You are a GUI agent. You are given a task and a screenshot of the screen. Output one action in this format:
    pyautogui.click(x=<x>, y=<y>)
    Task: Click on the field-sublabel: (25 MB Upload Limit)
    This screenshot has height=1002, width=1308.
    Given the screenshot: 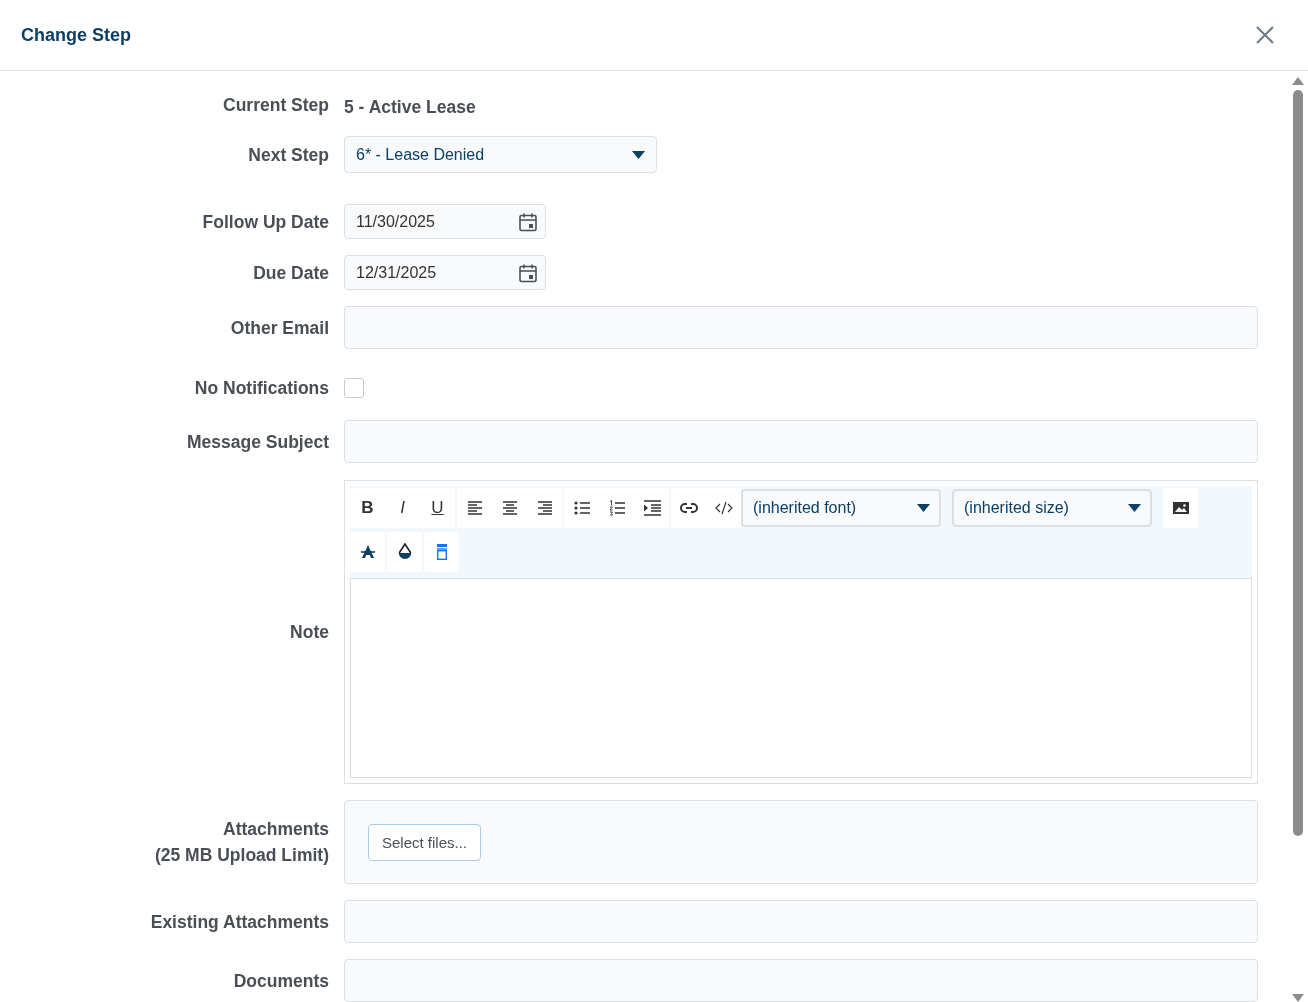 What is the action you would take?
    pyautogui.click(x=241, y=855)
    